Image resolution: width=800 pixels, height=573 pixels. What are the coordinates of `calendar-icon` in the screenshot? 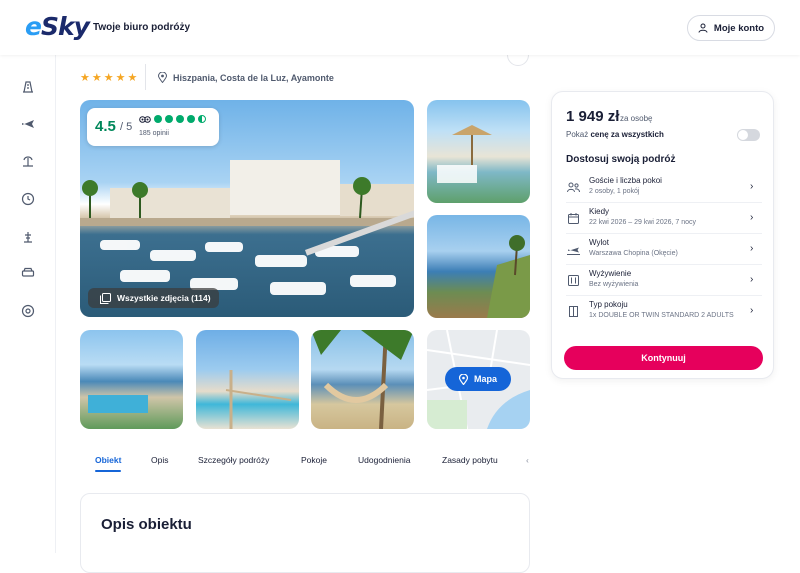 It's located at (573, 218).